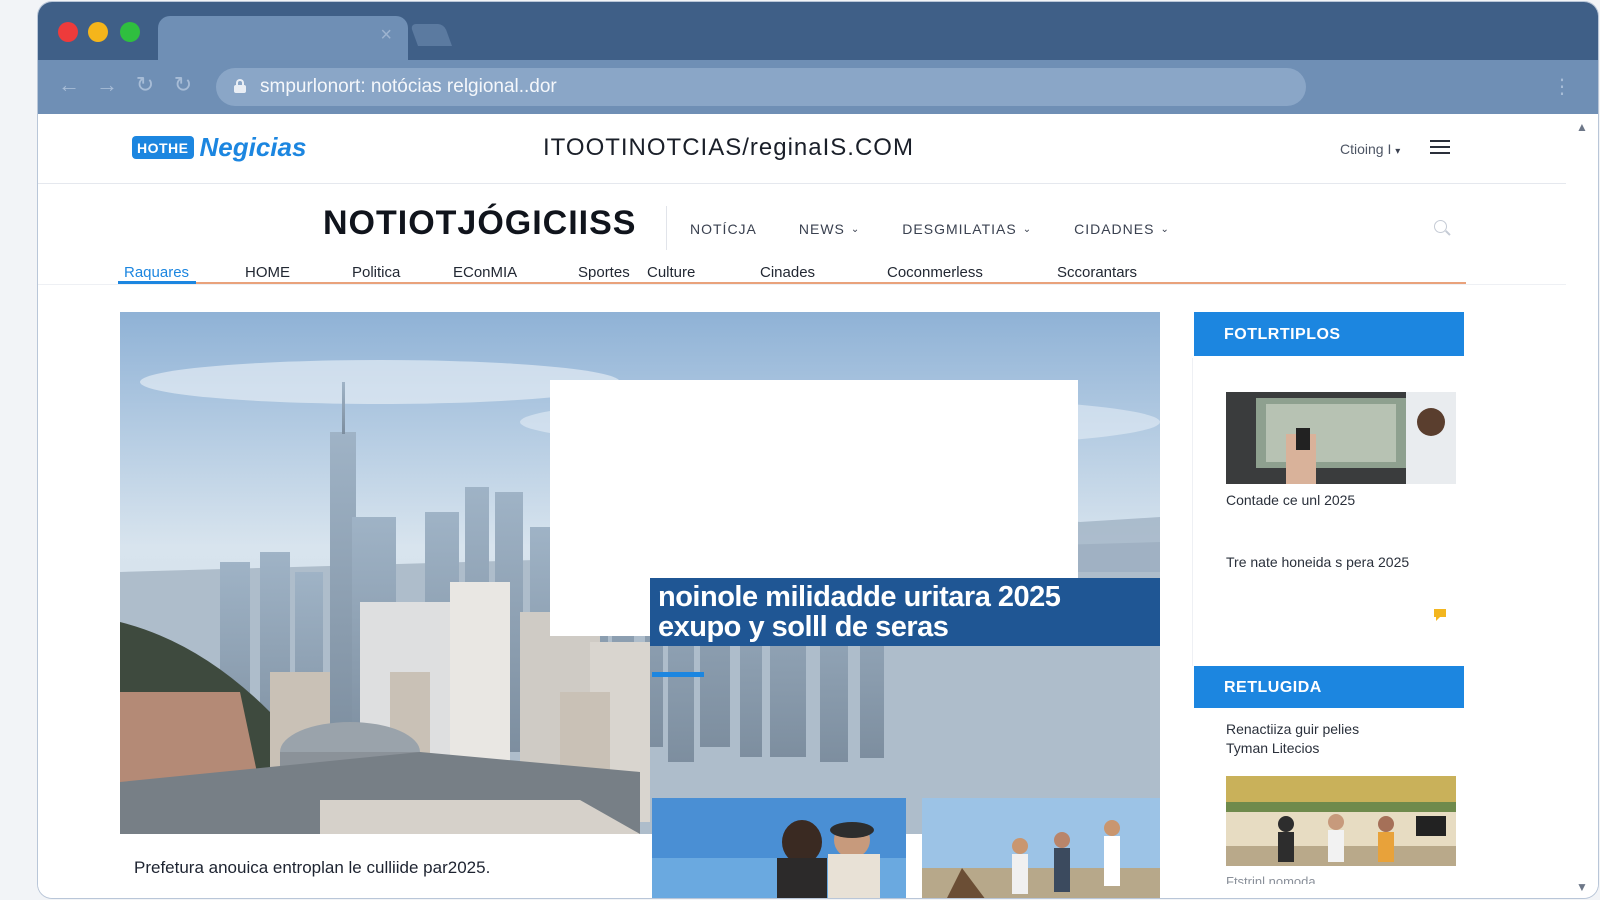  What do you see at coordinates (1329, 687) in the screenshot?
I see `sidebar-section-title: RETLUGIDA` at bounding box center [1329, 687].